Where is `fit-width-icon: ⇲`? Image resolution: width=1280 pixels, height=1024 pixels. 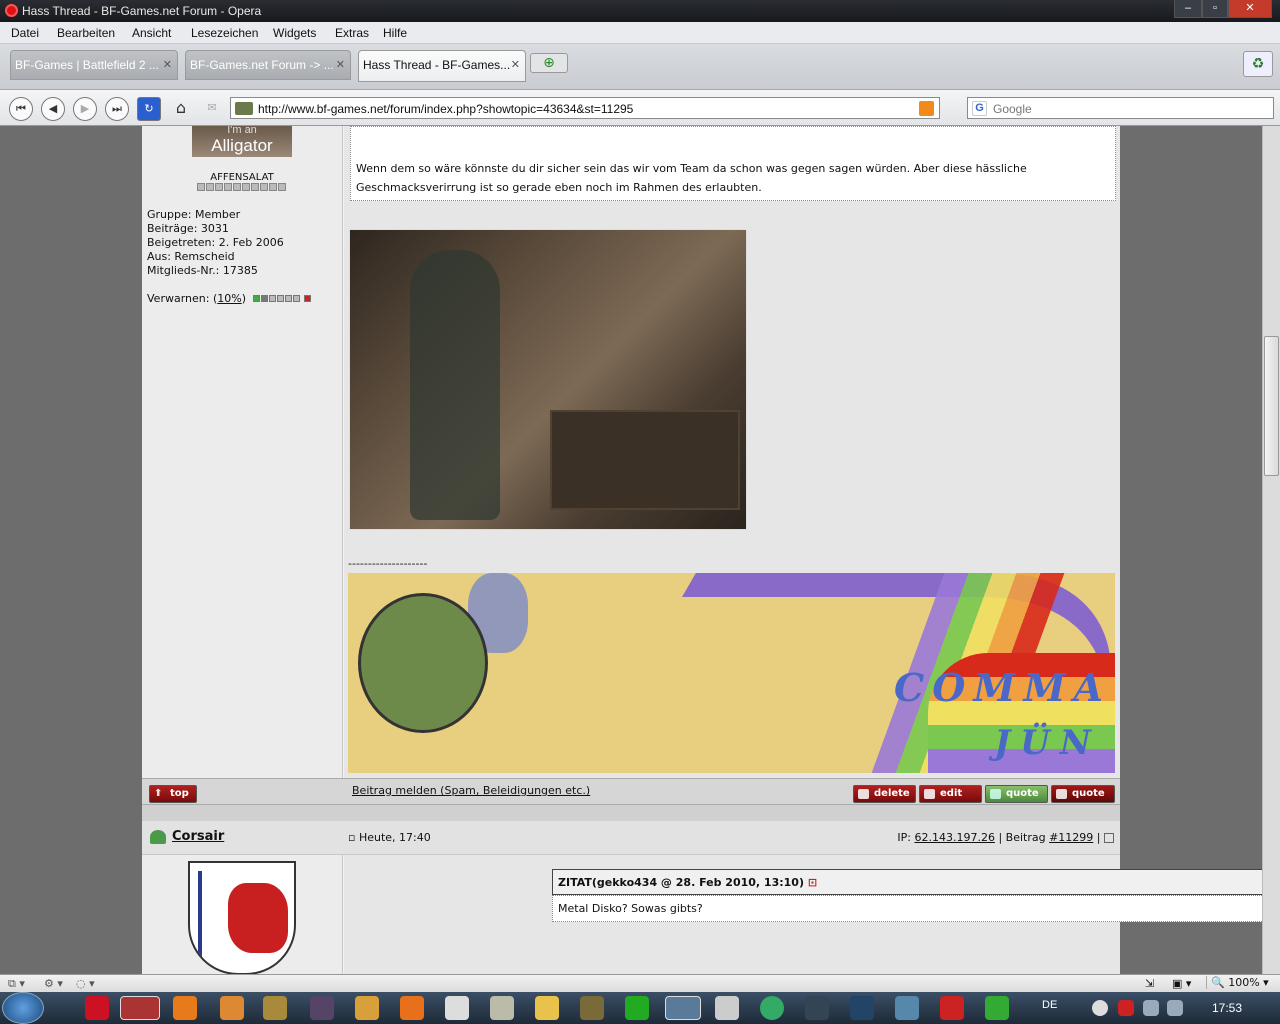
fit-width-icon: ⇲ is located at coordinates (1149, 983).